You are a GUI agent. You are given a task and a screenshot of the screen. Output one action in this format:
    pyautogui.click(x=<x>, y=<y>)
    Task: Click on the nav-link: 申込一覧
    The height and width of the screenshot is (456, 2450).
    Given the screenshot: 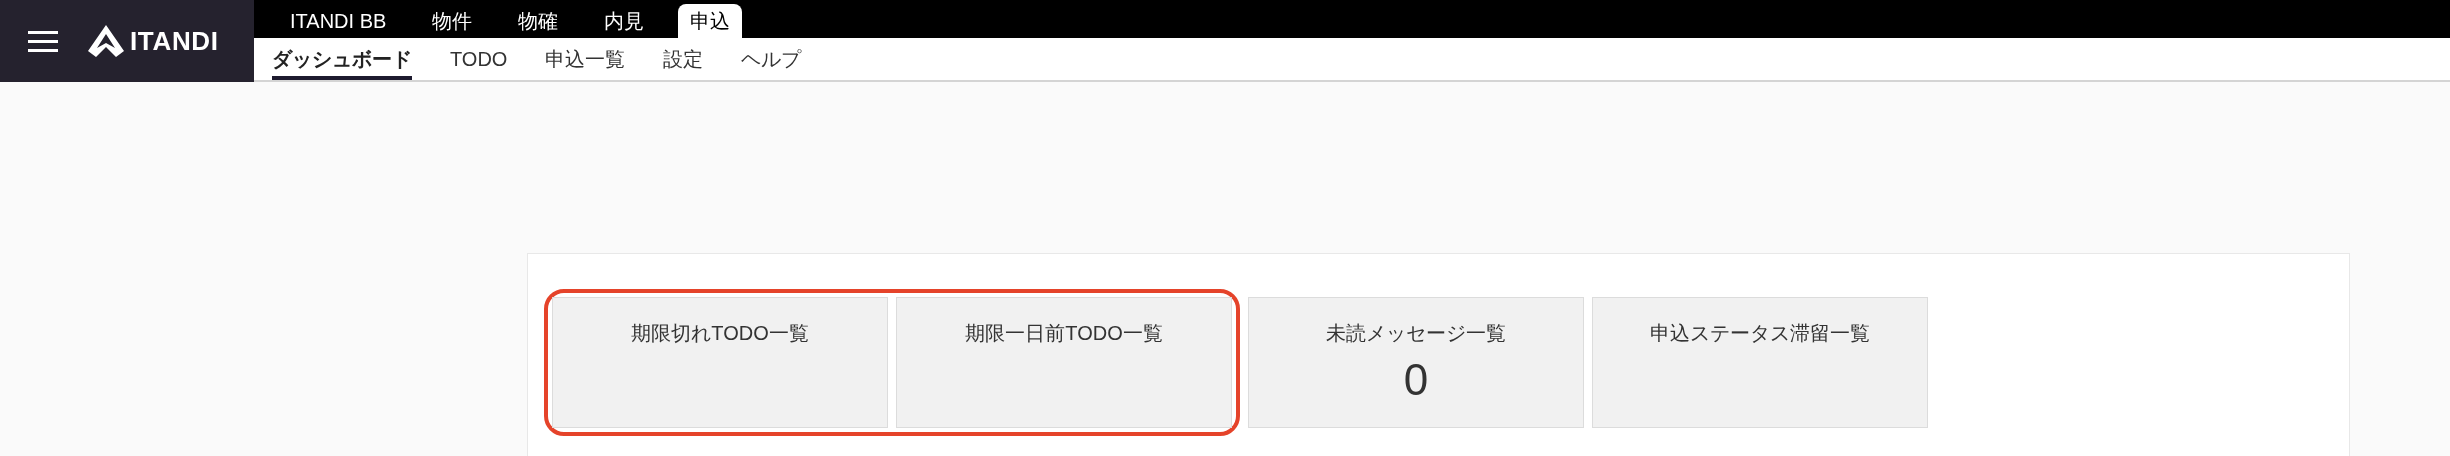 What is the action you would take?
    pyautogui.click(x=585, y=59)
    